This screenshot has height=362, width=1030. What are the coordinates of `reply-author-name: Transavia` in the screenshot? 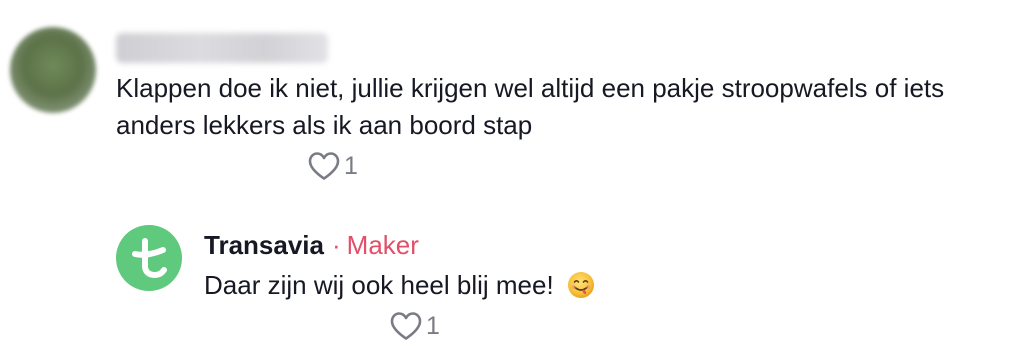 It's located at (264, 245).